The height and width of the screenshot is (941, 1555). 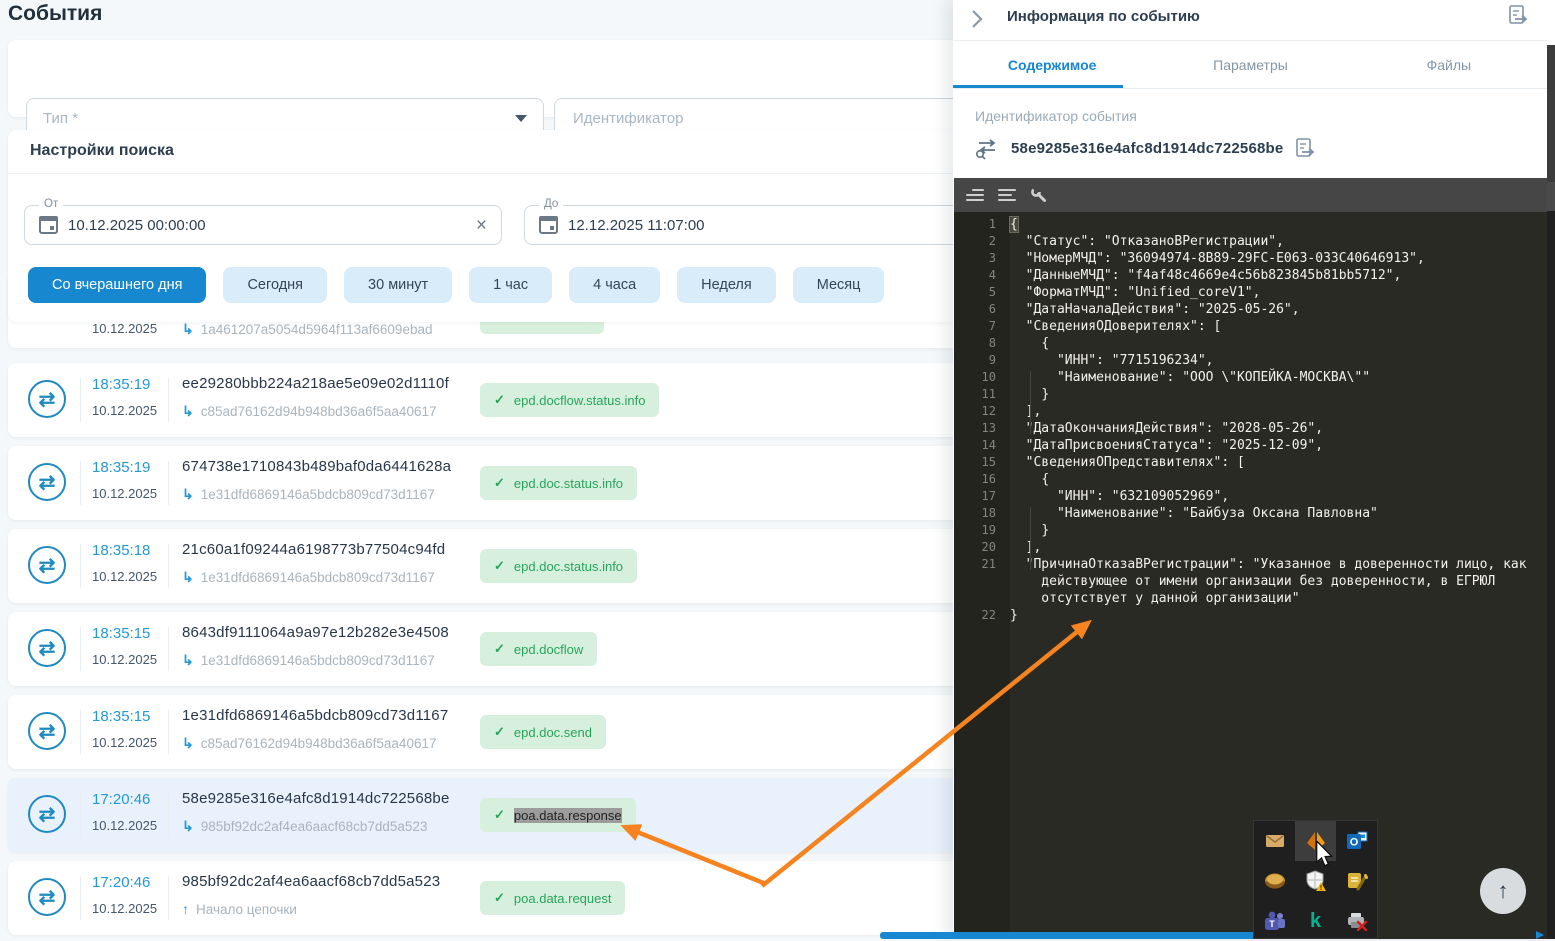 What do you see at coordinates (1112, 360) in the screenshot?
I see `code-line: "ИНН": "7715196234",` at bounding box center [1112, 360].